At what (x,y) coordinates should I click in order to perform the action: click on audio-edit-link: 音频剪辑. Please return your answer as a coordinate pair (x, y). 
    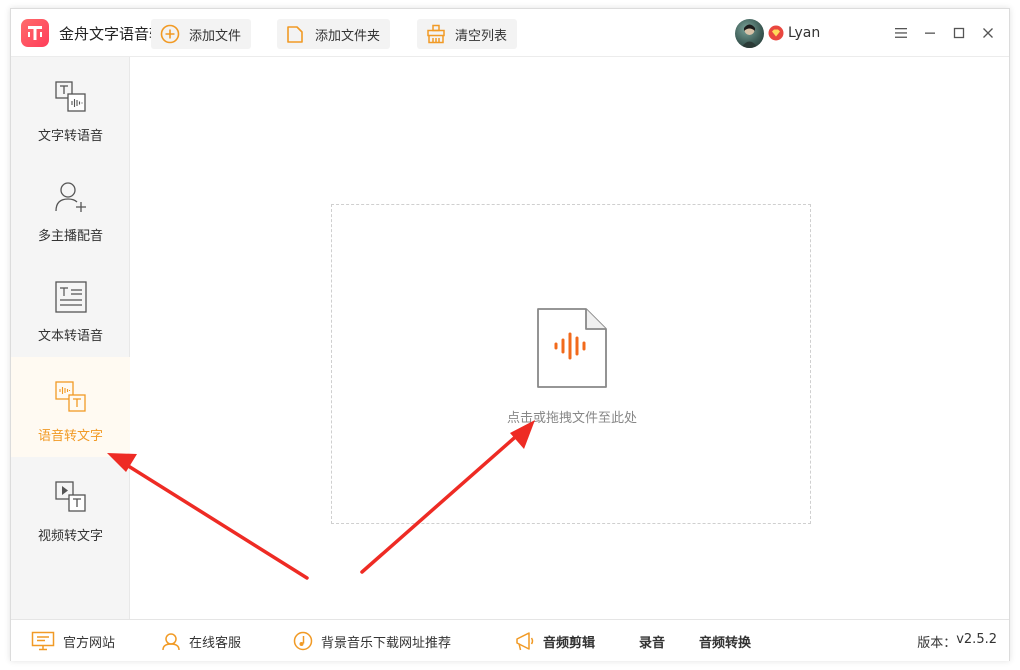
    Looking at the image, I should click on (554, 641).